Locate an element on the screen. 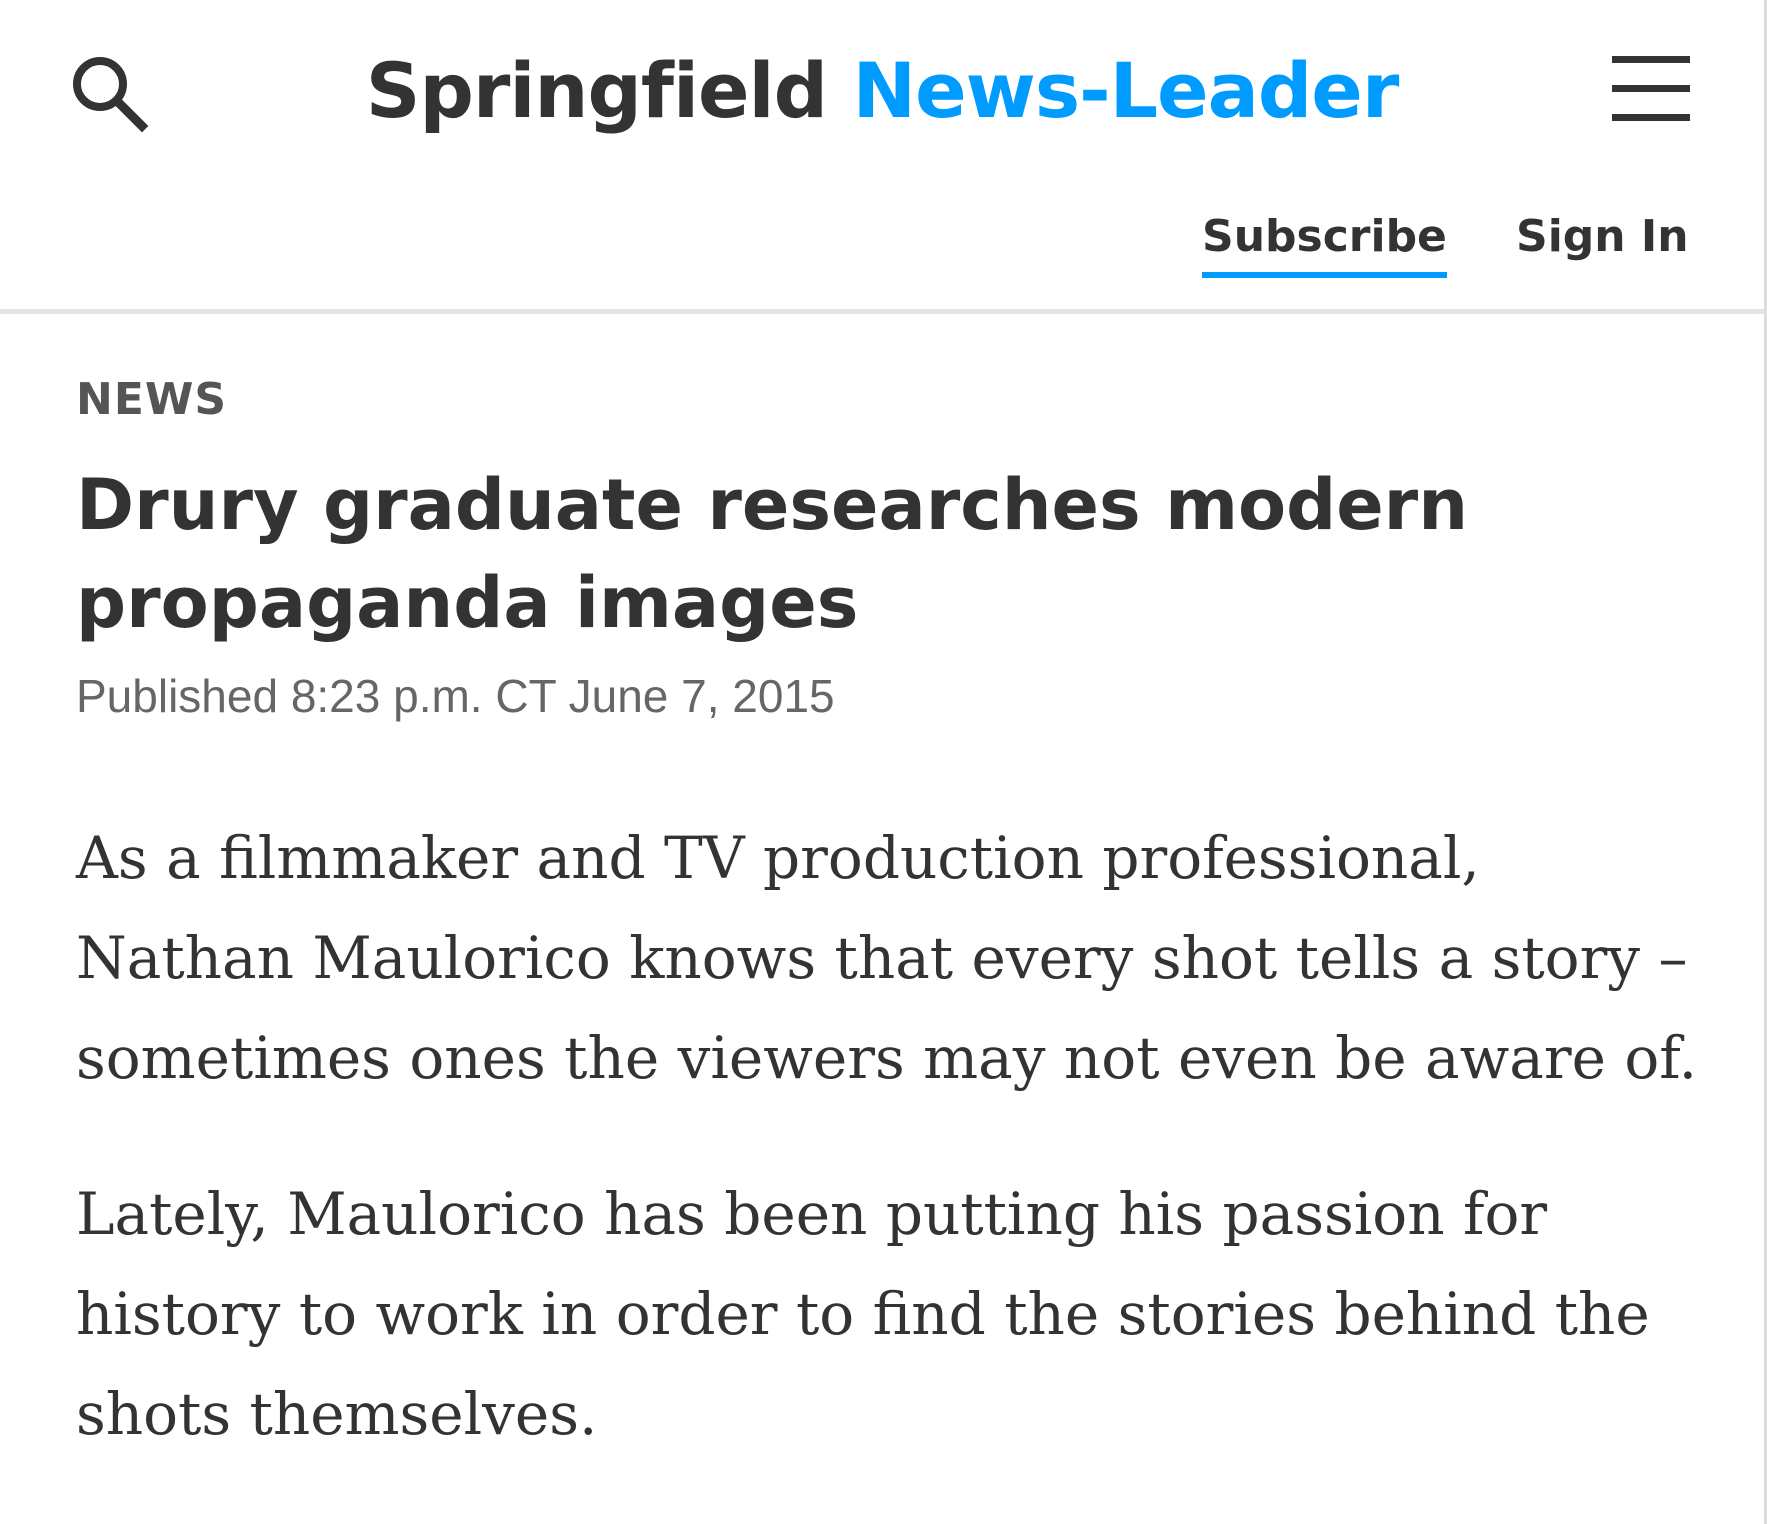 This screenshot has height=1524, width=1767. site-logo: Springfield News-Leader is located at coordinates (882, 91).